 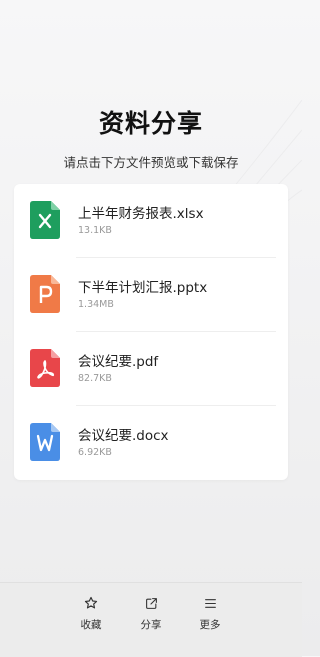 What do you see at coordinates (45, 220) in the screenshot?
I see `excel-file-icon` at bounding box center [45, 220].